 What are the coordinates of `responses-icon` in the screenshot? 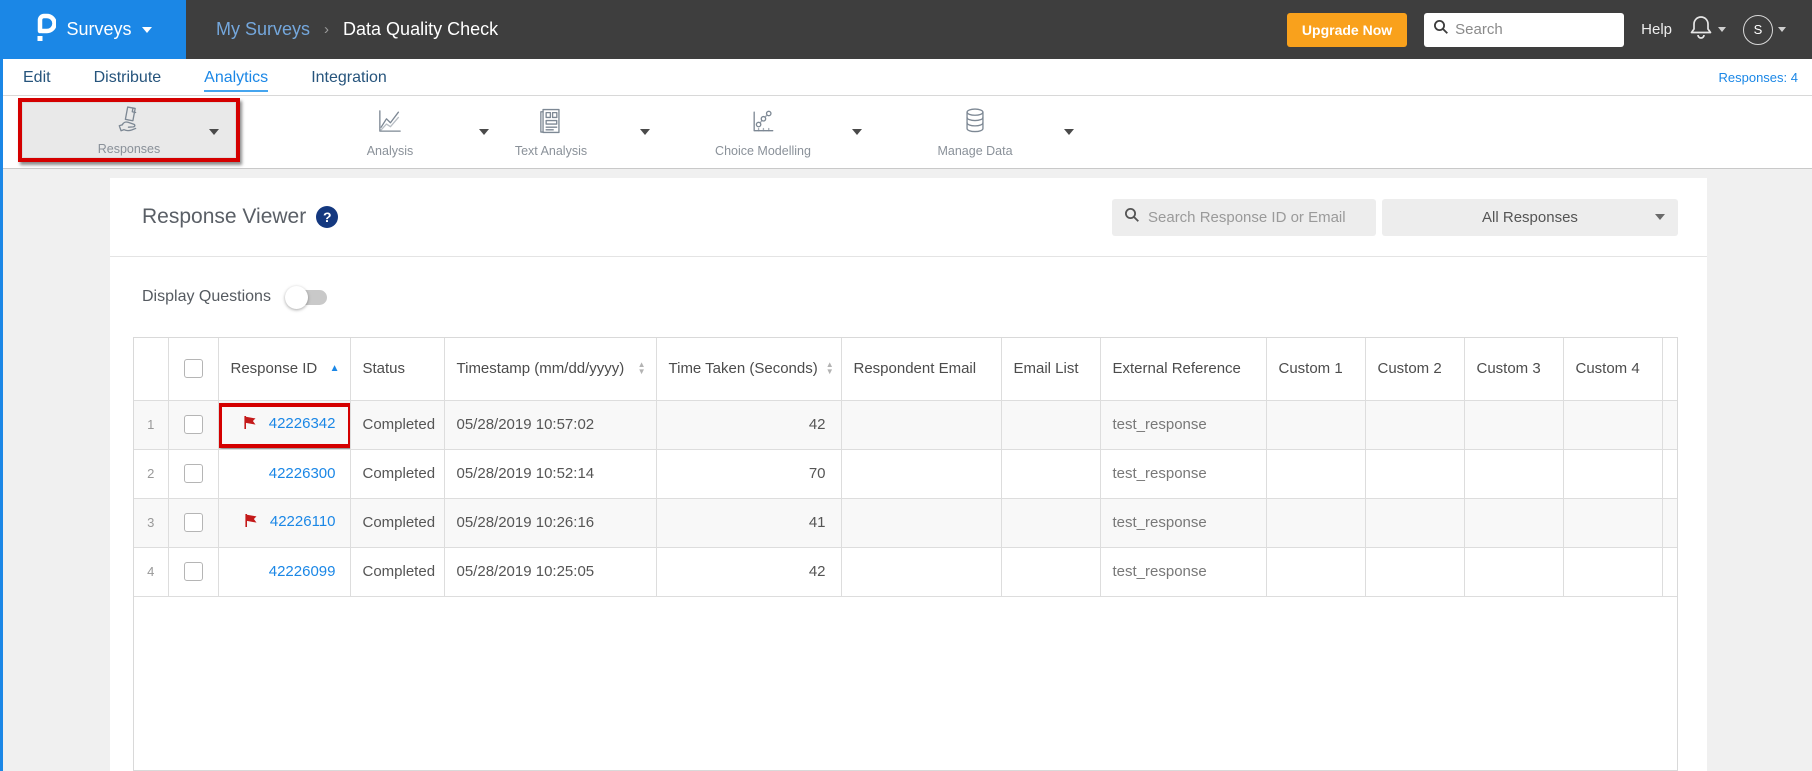 It's located at (129, 121).